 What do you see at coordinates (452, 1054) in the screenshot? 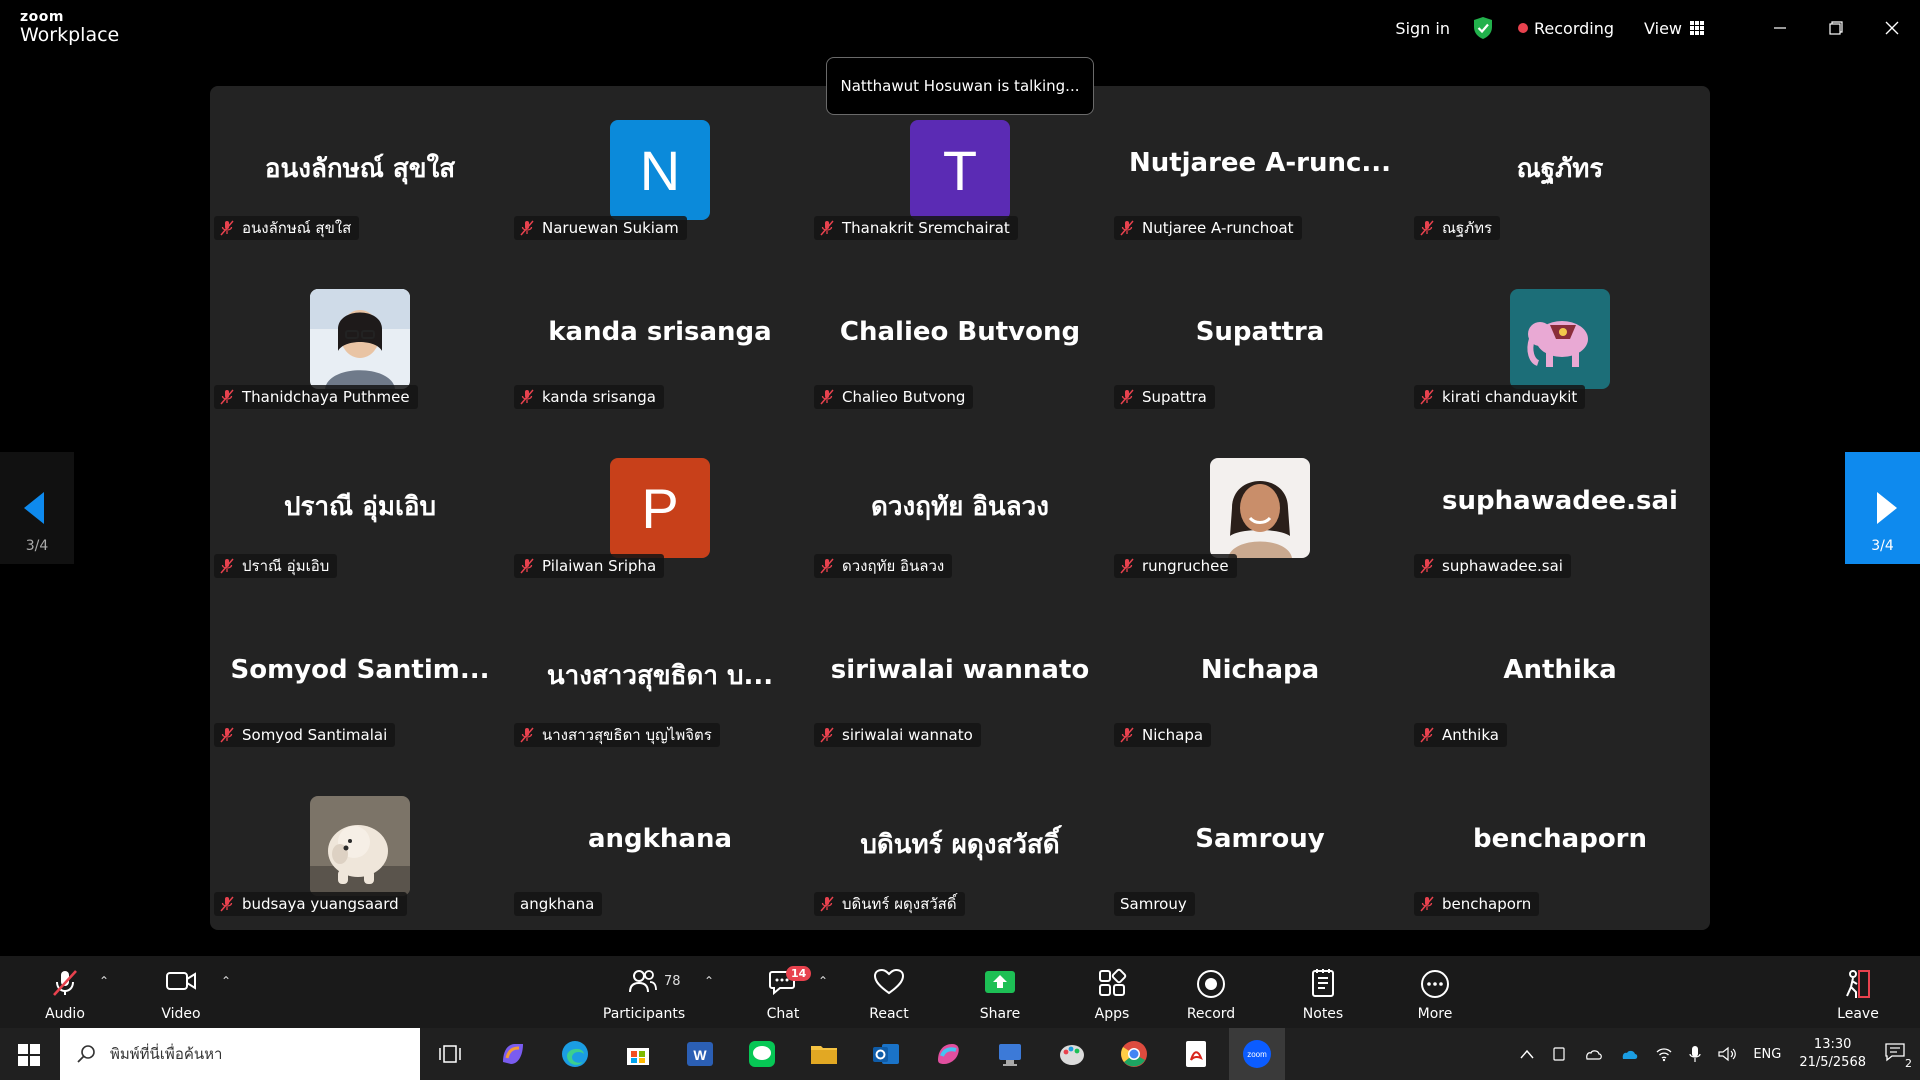
I see `task-view-icon` at bounding box center [452, 1054].